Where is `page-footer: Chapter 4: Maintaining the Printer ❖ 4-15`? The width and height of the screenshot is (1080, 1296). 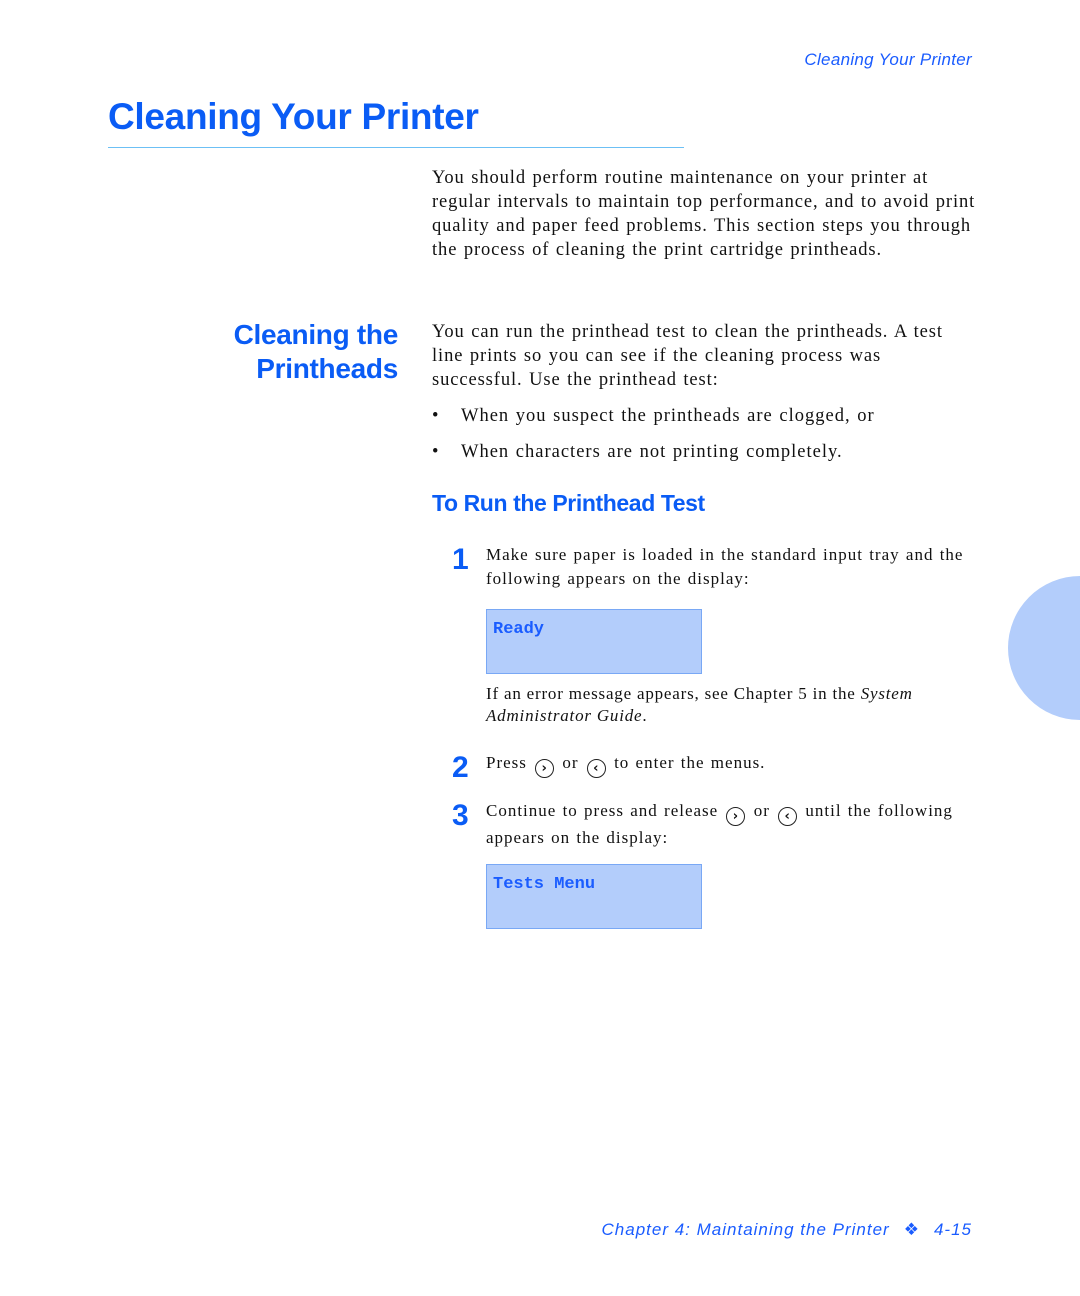 page-footer: Chapter 4: Maintaining the Printer ❖ 4-15 is located at coordinates (787, 1230).